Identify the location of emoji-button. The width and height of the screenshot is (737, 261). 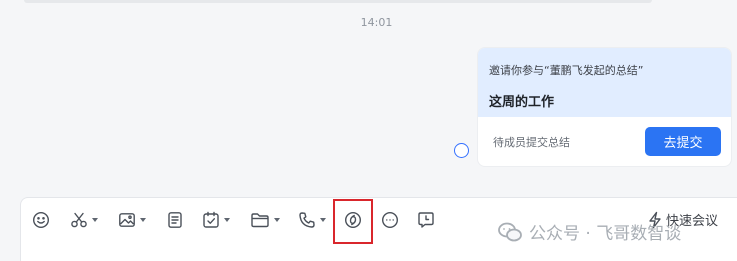
(41, 220).